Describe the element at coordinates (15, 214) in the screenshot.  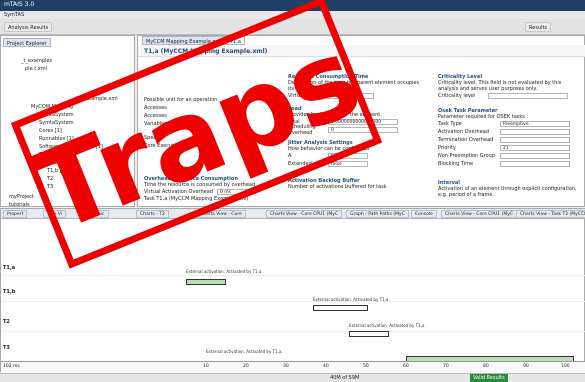
I see `tab-properties: Propert` at that location.